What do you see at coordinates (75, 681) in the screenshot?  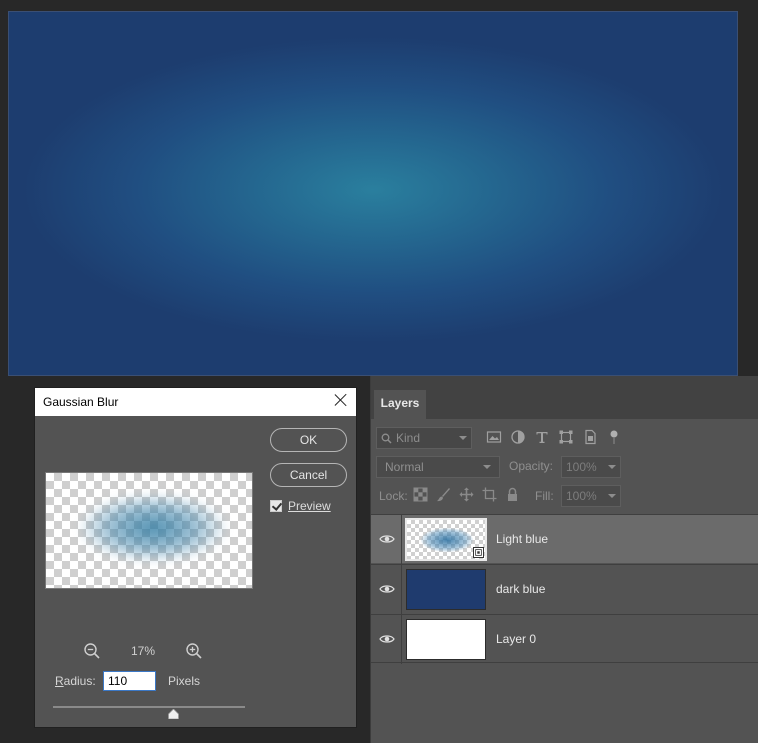 I see `radius-label: Radius:` at bounding box center [75, 681].